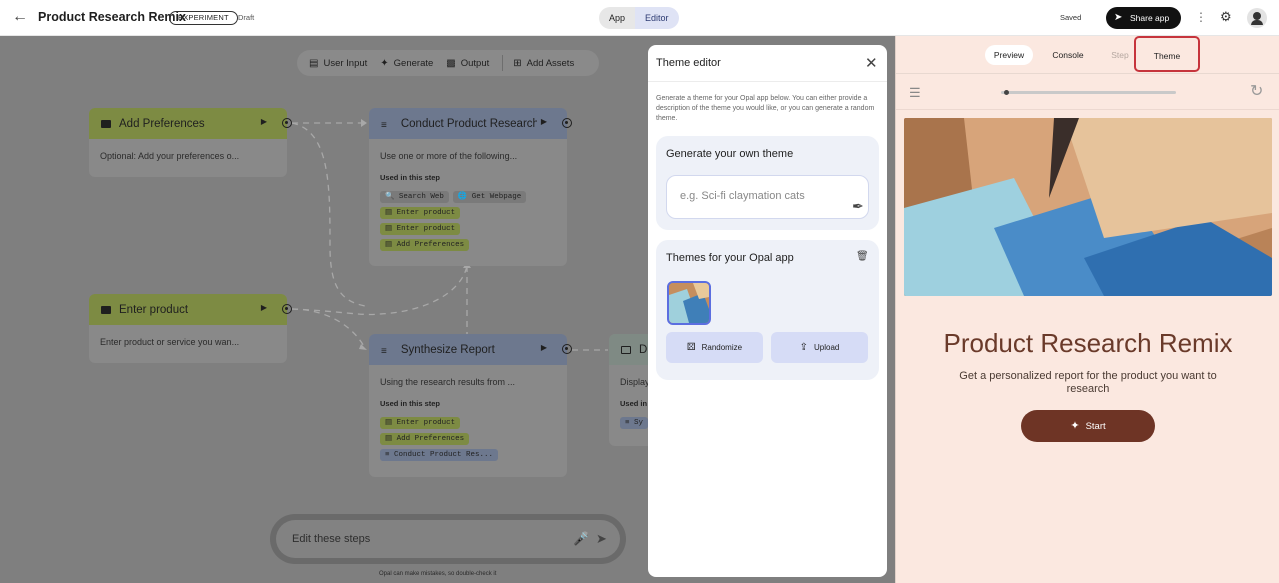 The width and height of the screenshot is (1279, 583). Describe the element at coordinates (328, 328) in the screenshot. I see `connector-product-report` at that location.